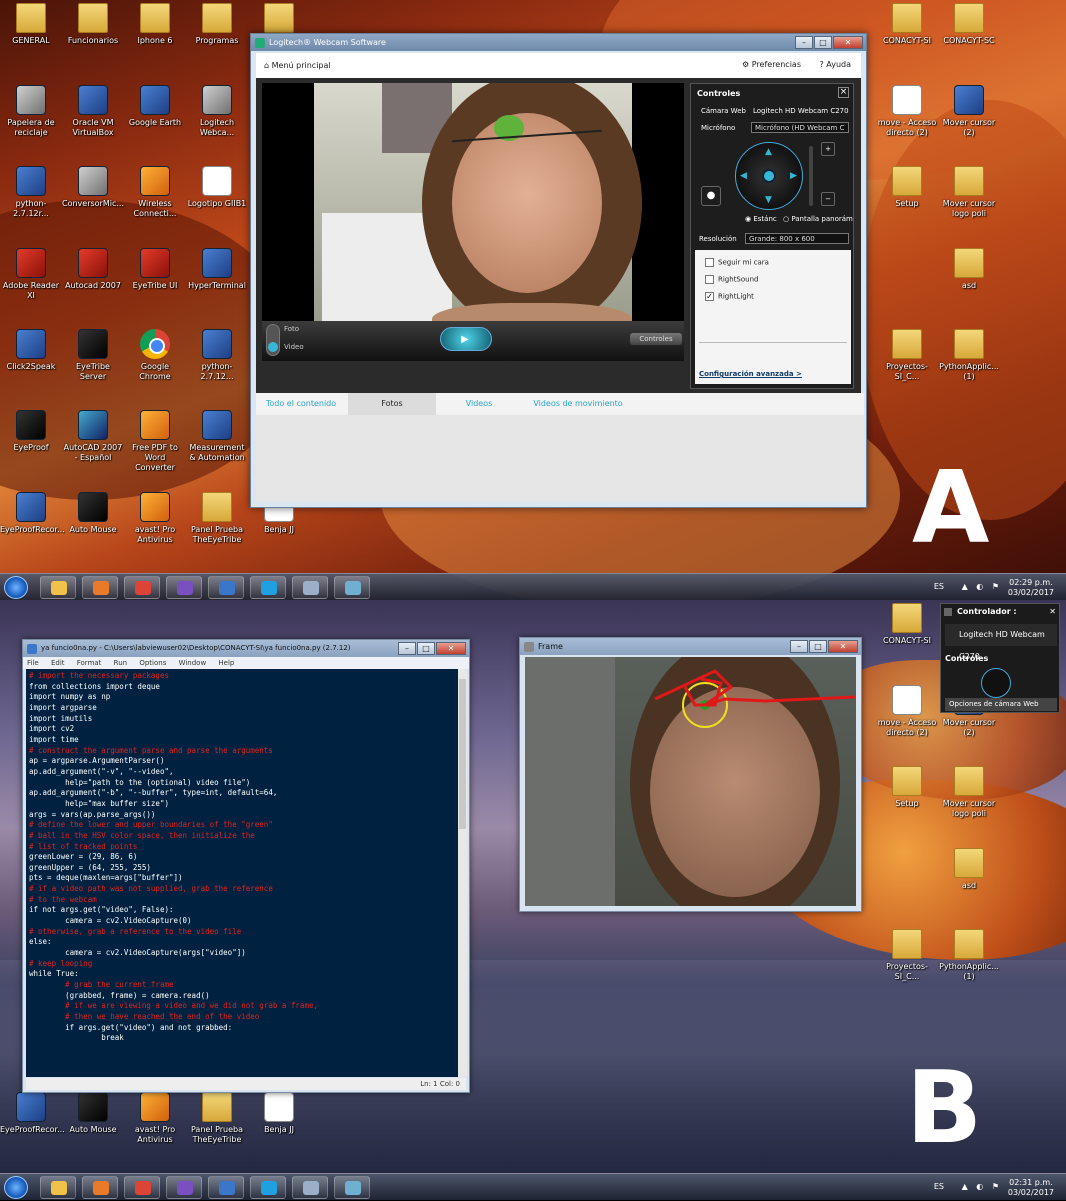 This screenshot has height=1201, width=1066. What do you see at coordinates (1001, 704) in the screenshot?
I see `controller-options-link: Opciones de cámara Web` at bounding box center [1001, 704].